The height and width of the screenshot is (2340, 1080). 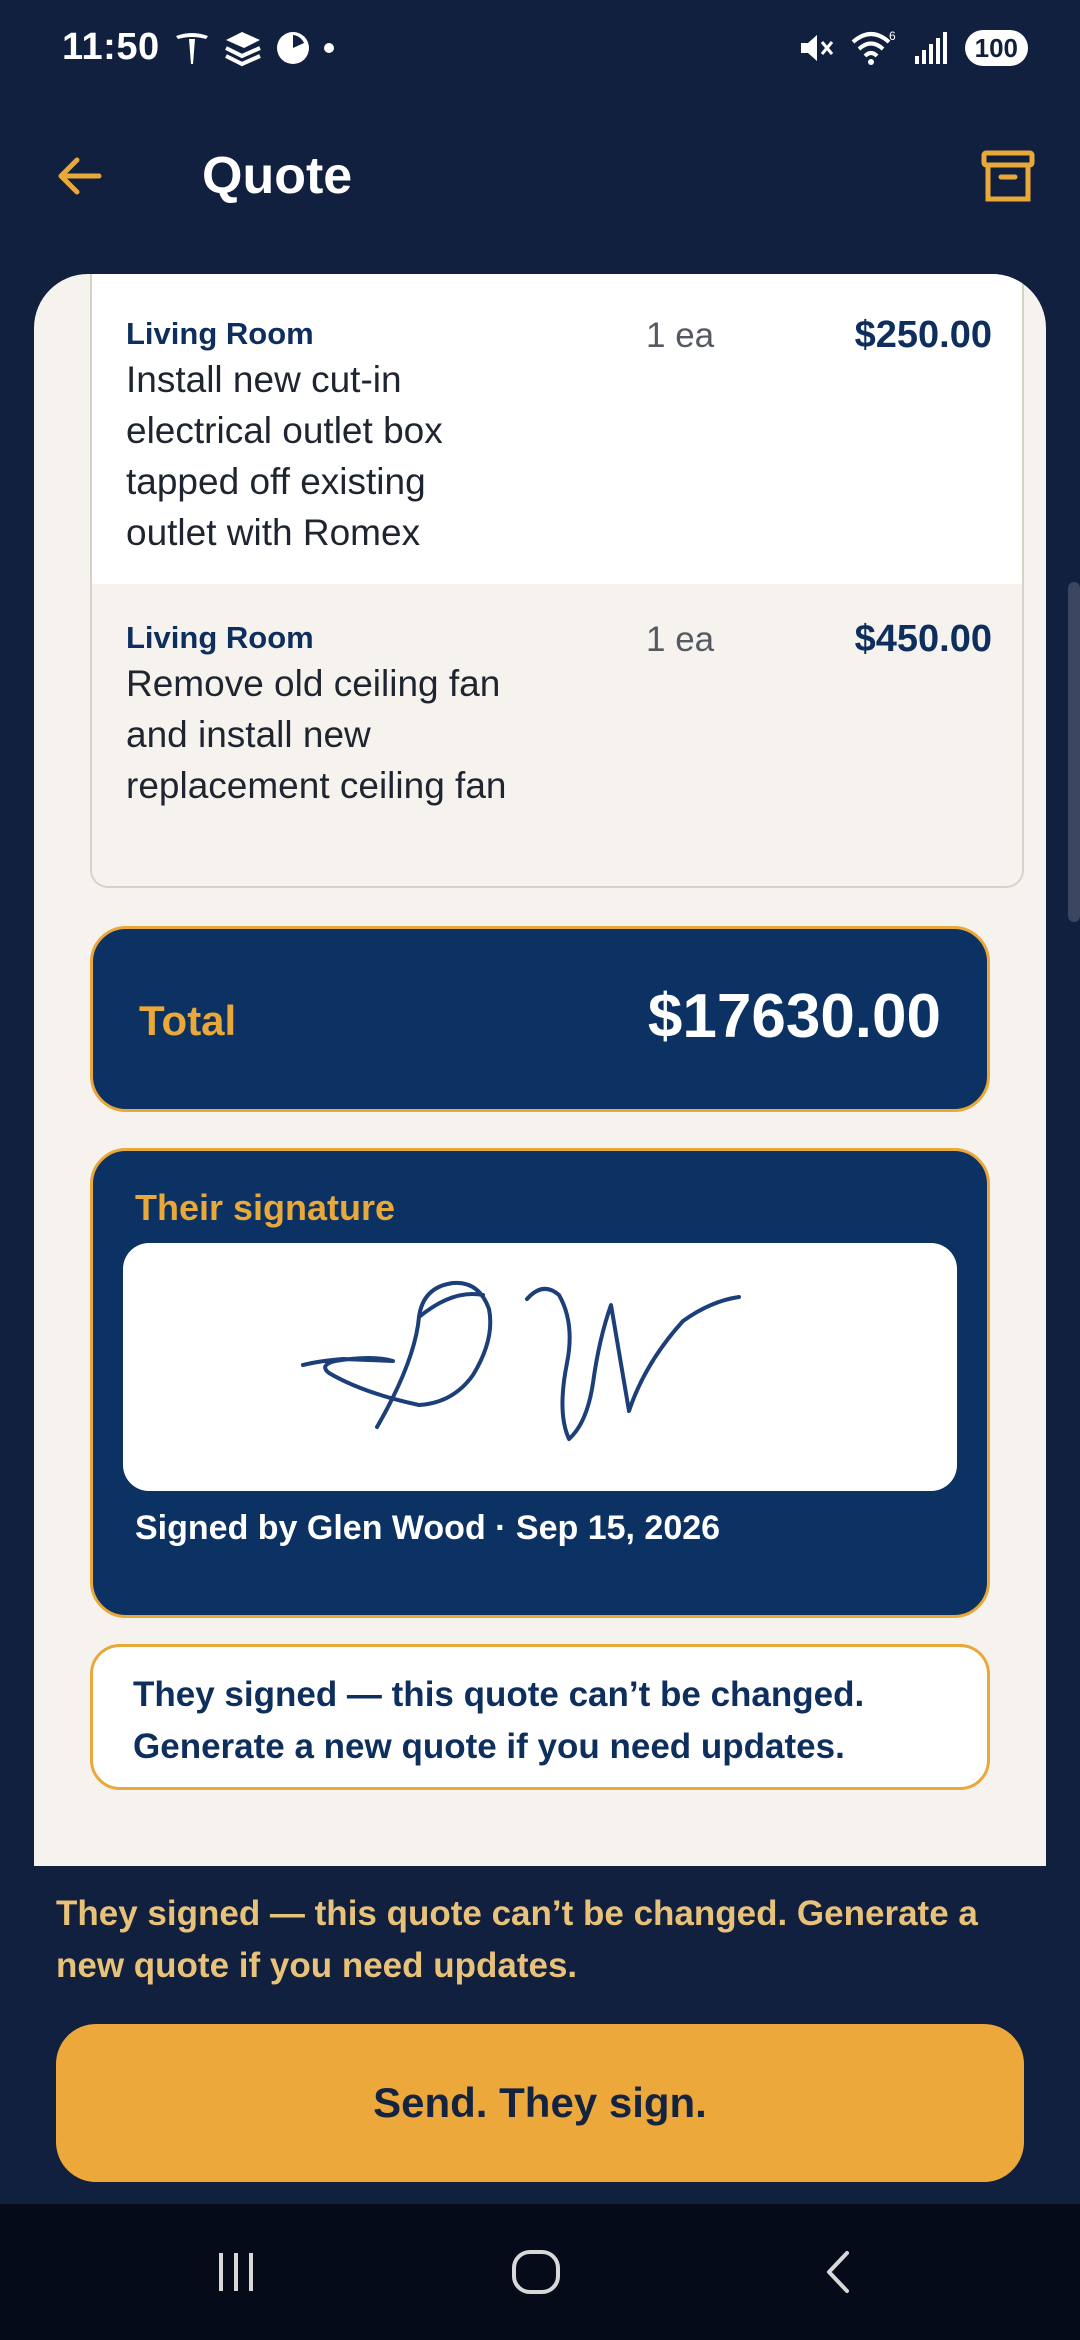 What do you see at coordinates (1074, 752) in the screenshot?
I see `scrollbar` at bounding box center [1074, 752].